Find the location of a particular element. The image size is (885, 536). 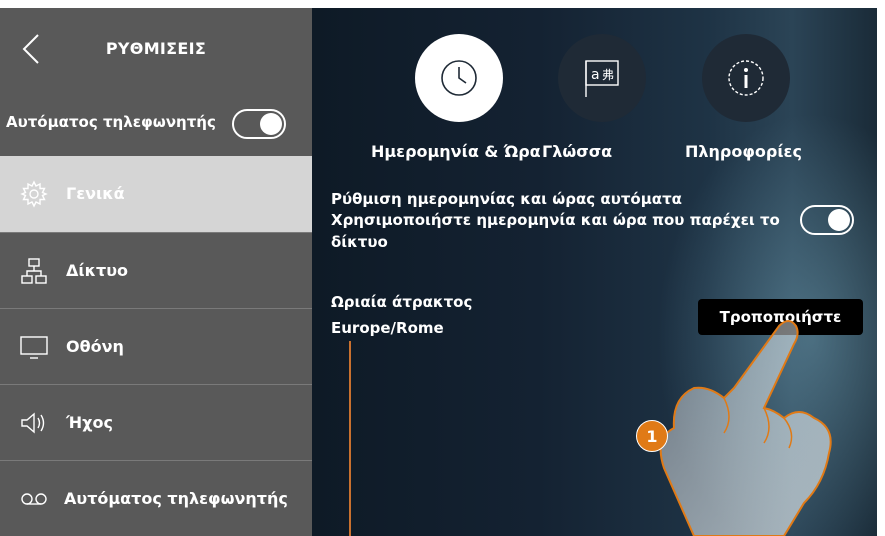

sidebar-title: ΡΥΘΜΙΣΕΙΣ is located at coordinates (156, 48).